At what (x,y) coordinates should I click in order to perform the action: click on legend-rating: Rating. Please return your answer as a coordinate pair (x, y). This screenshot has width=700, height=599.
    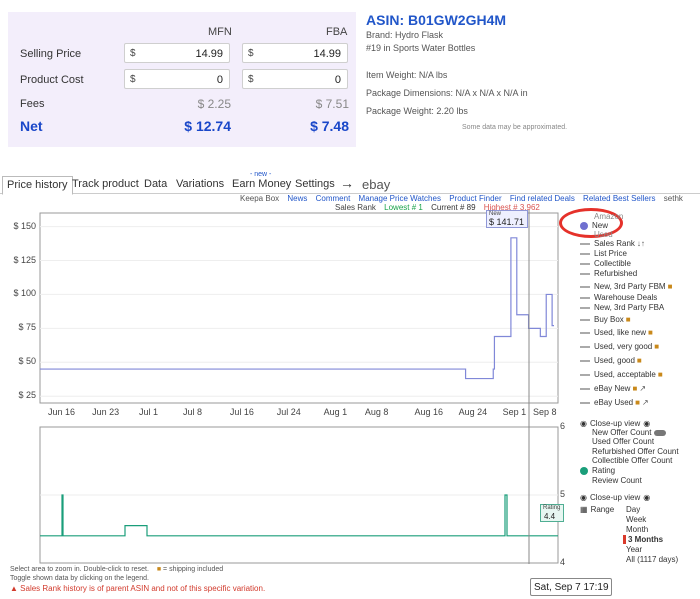
    Looking at the image, I should click on (597, 470).